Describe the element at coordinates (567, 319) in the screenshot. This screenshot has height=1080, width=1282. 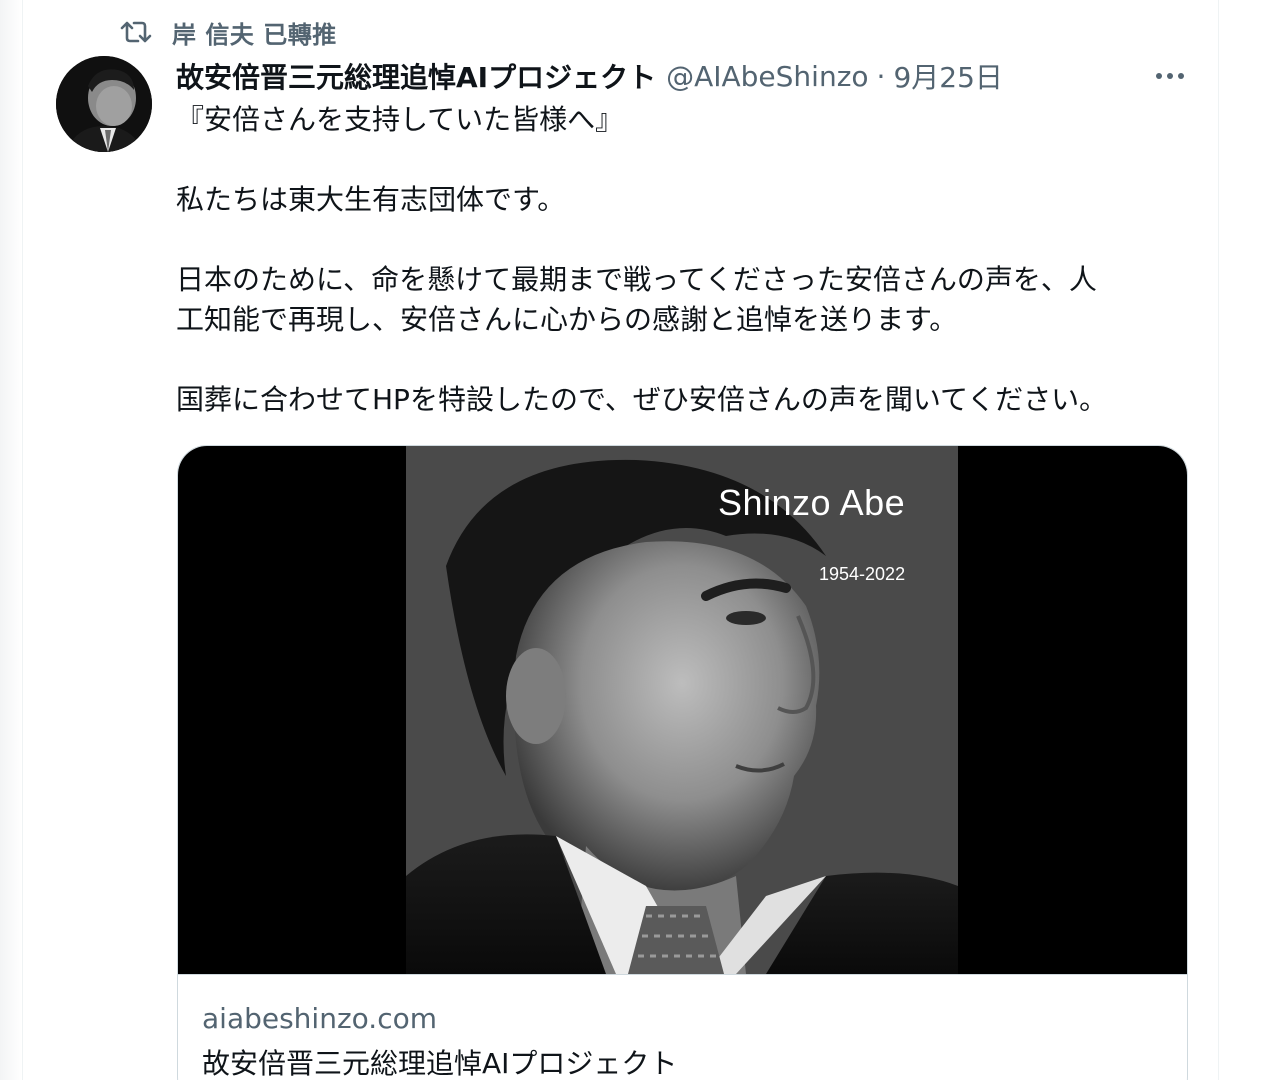
I see `tweet-line: 工知能で再現し、安倍さんに心からの感謝と追悼を送ります。` at that location.